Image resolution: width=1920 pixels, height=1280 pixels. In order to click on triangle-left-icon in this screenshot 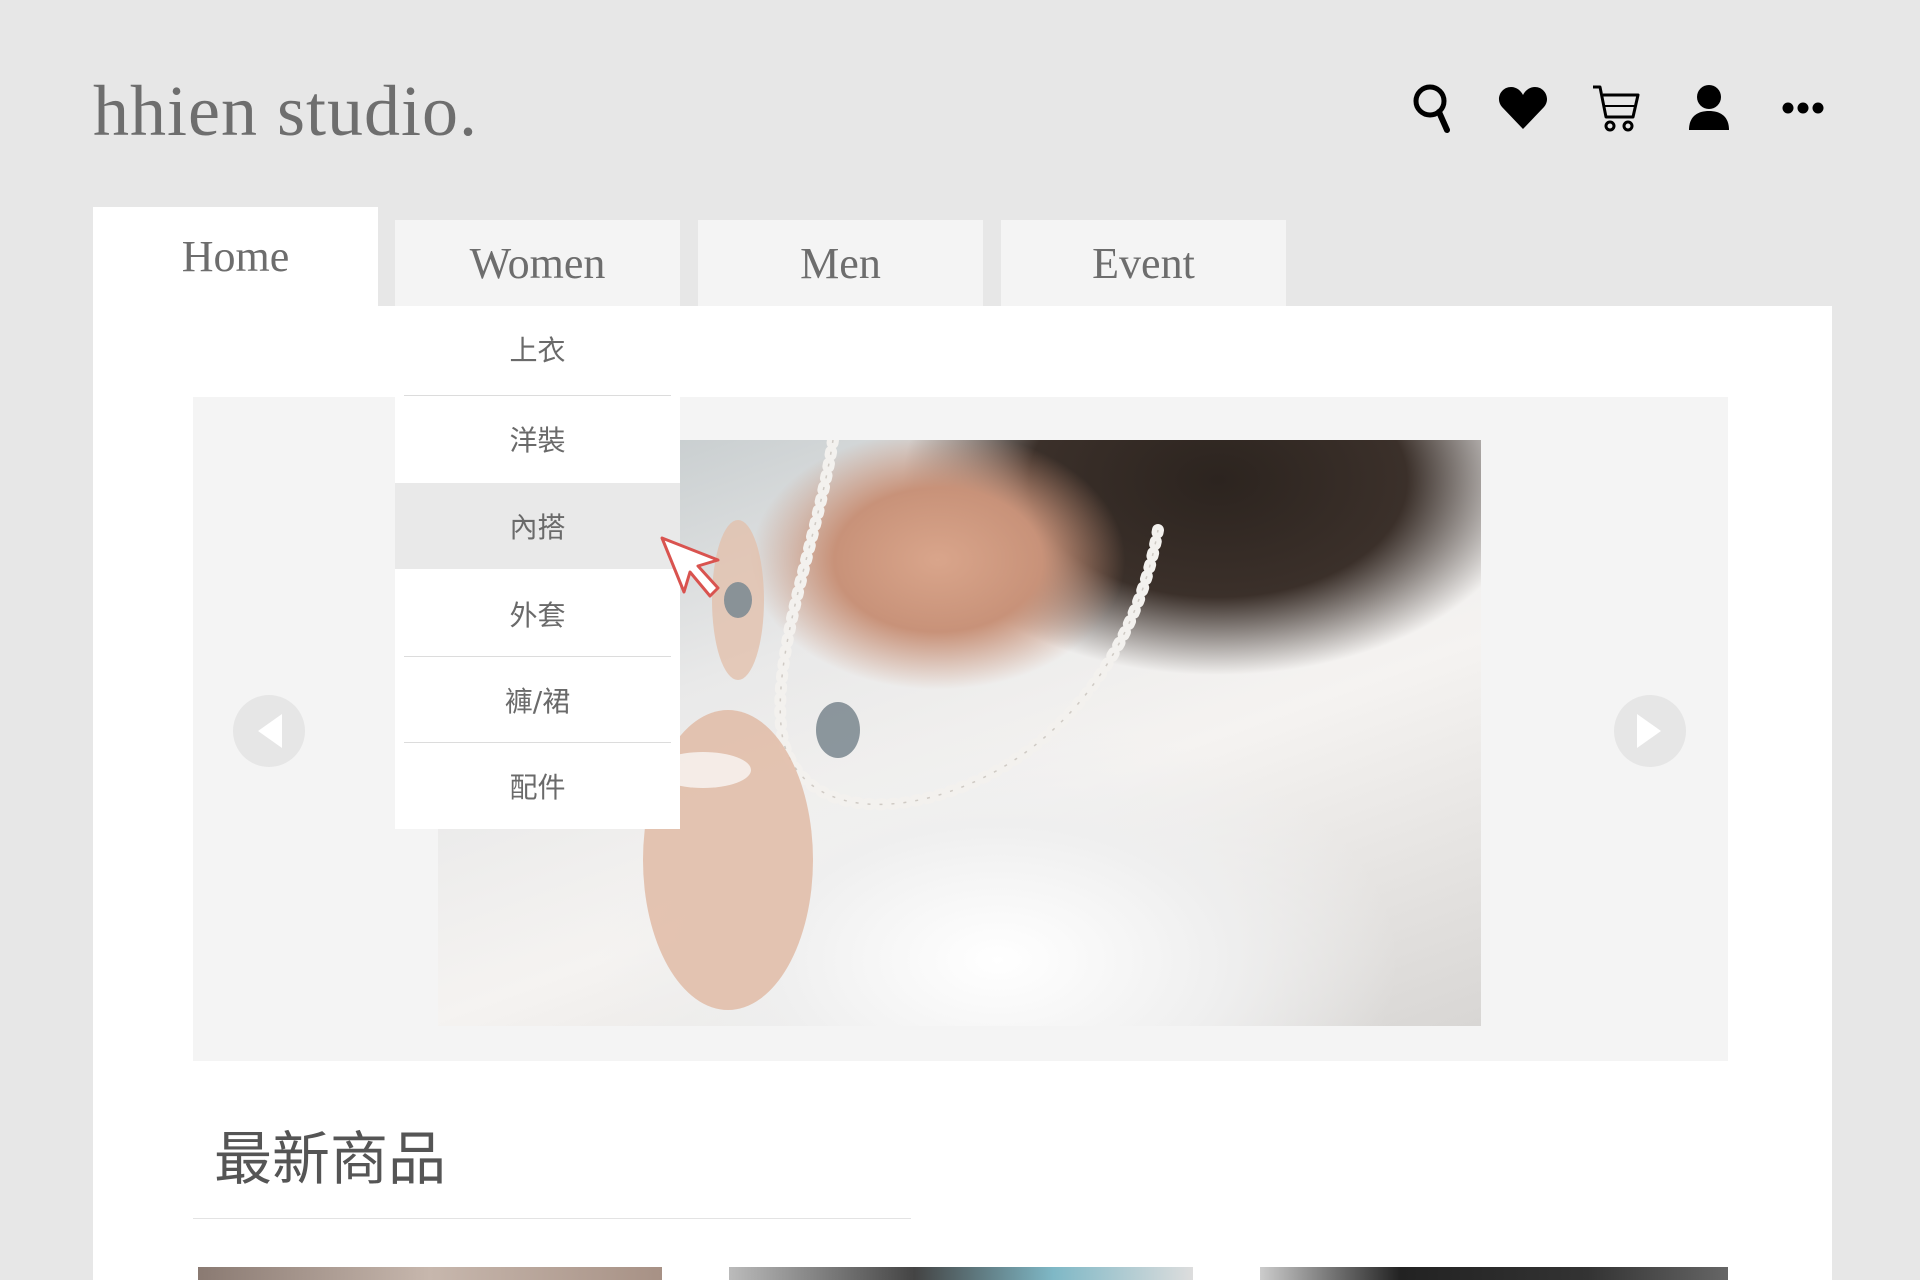, I will do `click(270, 731)`.